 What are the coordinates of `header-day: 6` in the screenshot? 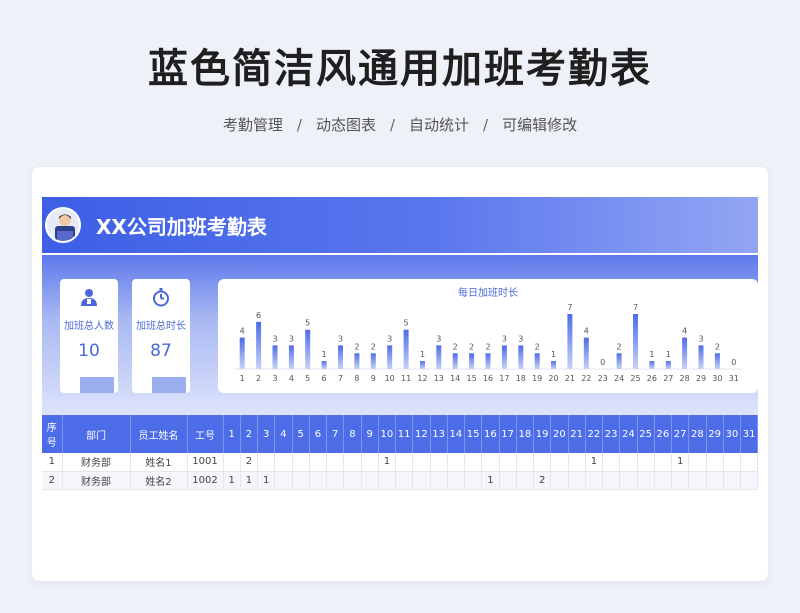 It's located at (318, 434).